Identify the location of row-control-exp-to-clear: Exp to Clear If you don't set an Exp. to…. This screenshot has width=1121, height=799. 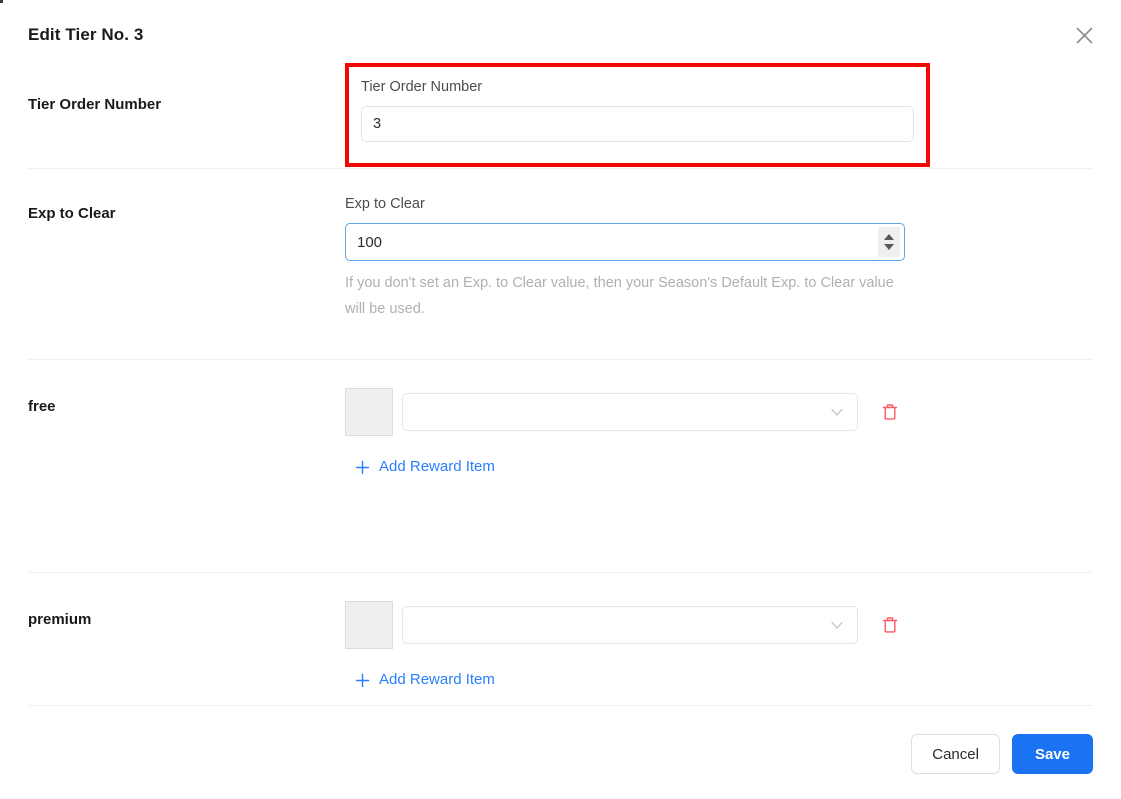
(719, 257).